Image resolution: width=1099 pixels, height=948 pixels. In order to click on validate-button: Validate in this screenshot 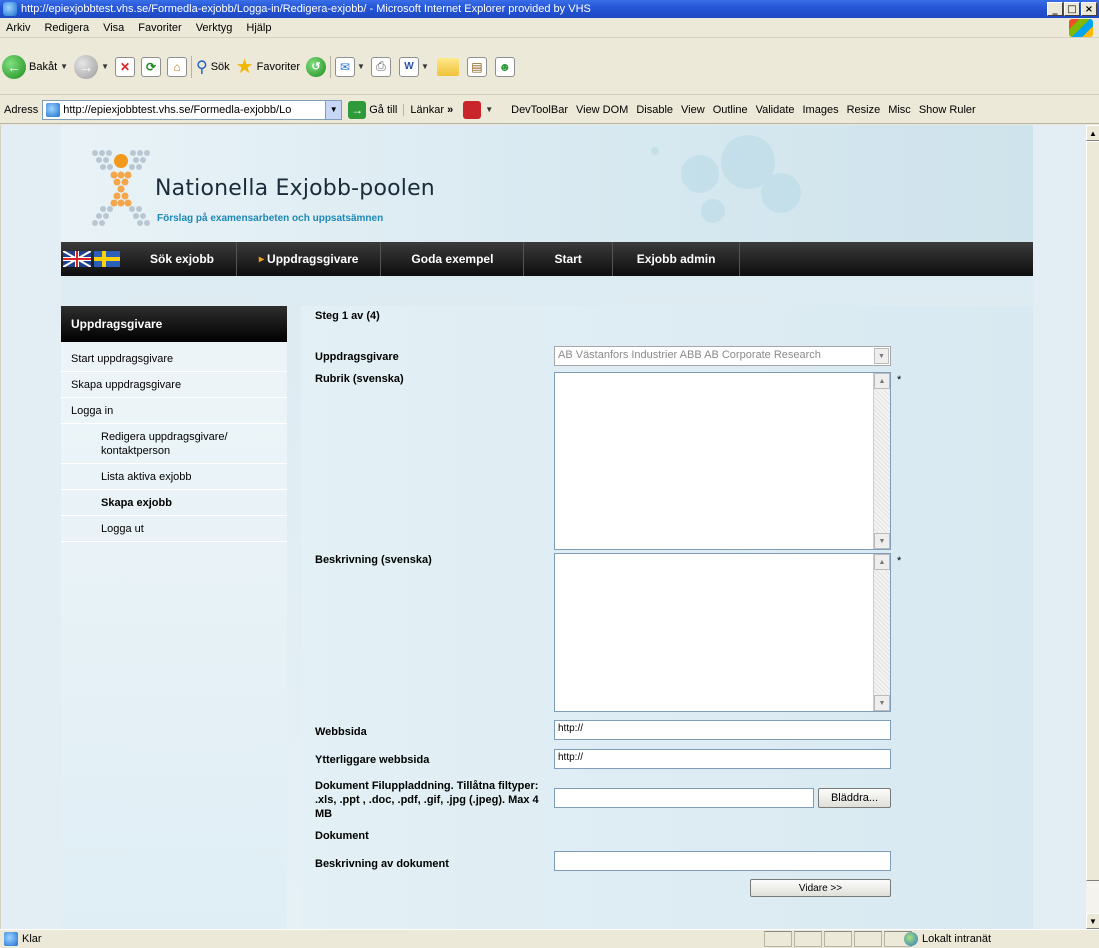, I will do `click(775, 110)`.